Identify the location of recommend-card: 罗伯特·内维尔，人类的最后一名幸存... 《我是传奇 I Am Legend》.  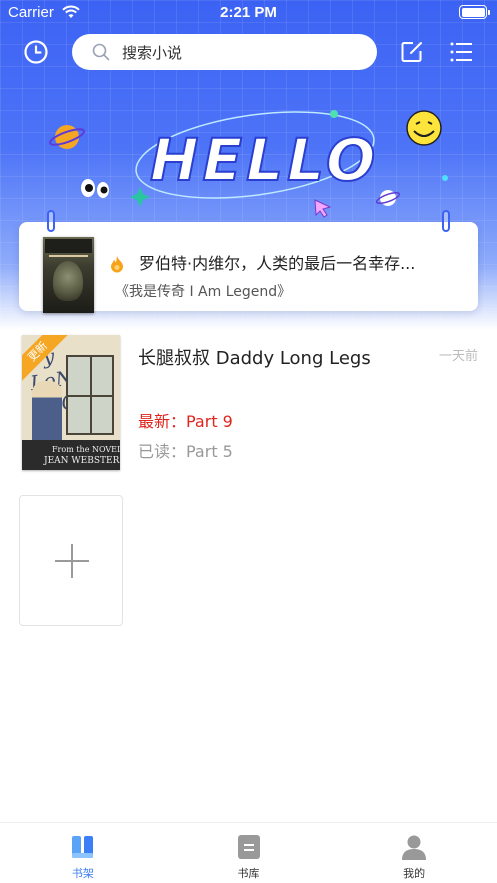
(248, 261).